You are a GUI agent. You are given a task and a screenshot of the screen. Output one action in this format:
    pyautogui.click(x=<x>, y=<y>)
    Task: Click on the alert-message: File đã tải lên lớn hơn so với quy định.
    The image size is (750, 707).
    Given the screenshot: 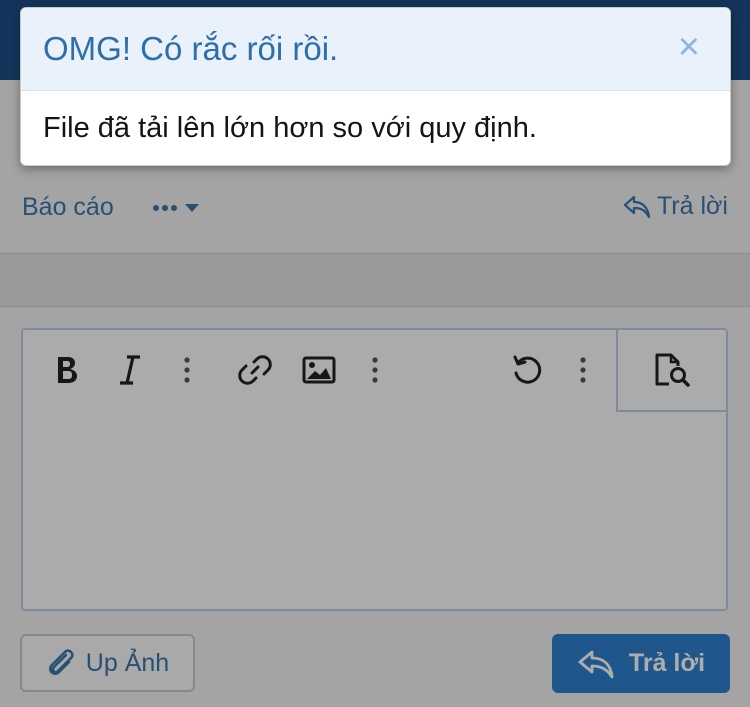 What is the action you would take?
    pyautogui.click(x=290, y=128)
    